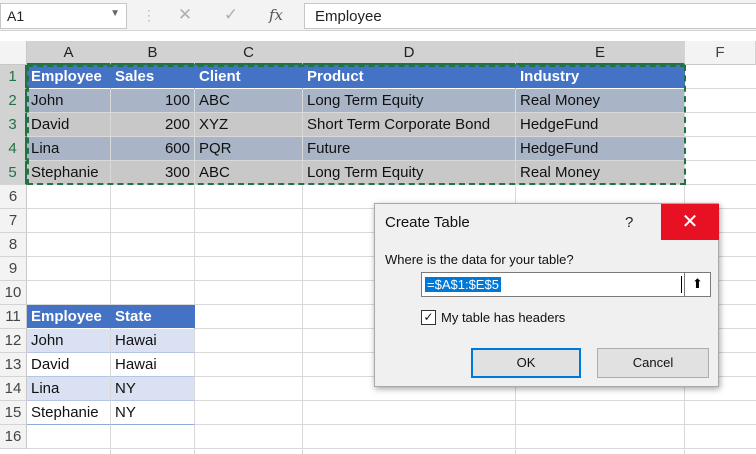 This screenshot has width=756, height=454. What do you see at coordinates (629, 222) in the screenshot?
I see `help-icon: ?` at bounding box center [629, 222].